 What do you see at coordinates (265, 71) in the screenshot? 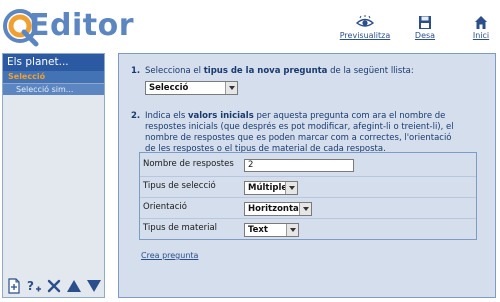
I see `step-1-text-bold: tipus de la nova pregunta` at bounding box center [265, 71].